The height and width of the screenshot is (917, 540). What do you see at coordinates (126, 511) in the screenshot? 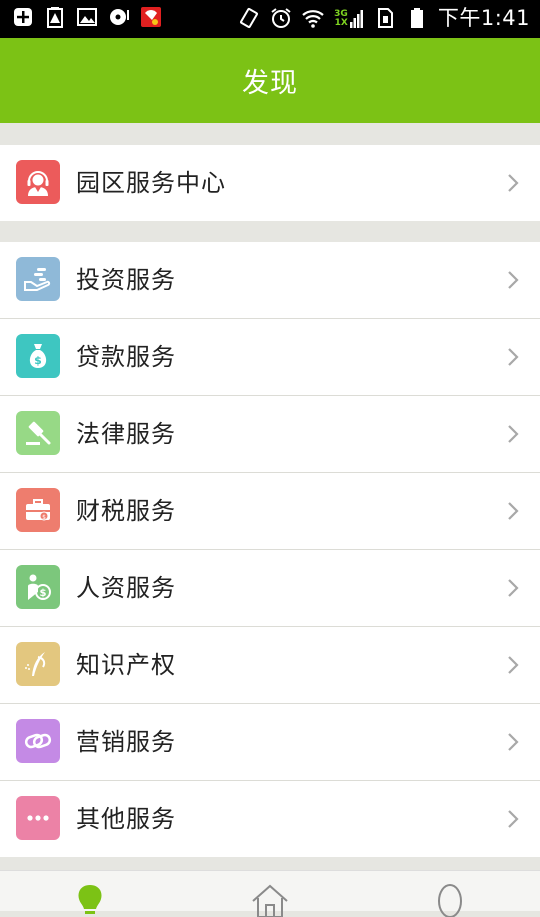
I see `row-label: 财税服务` at bounding box center [126, 511].